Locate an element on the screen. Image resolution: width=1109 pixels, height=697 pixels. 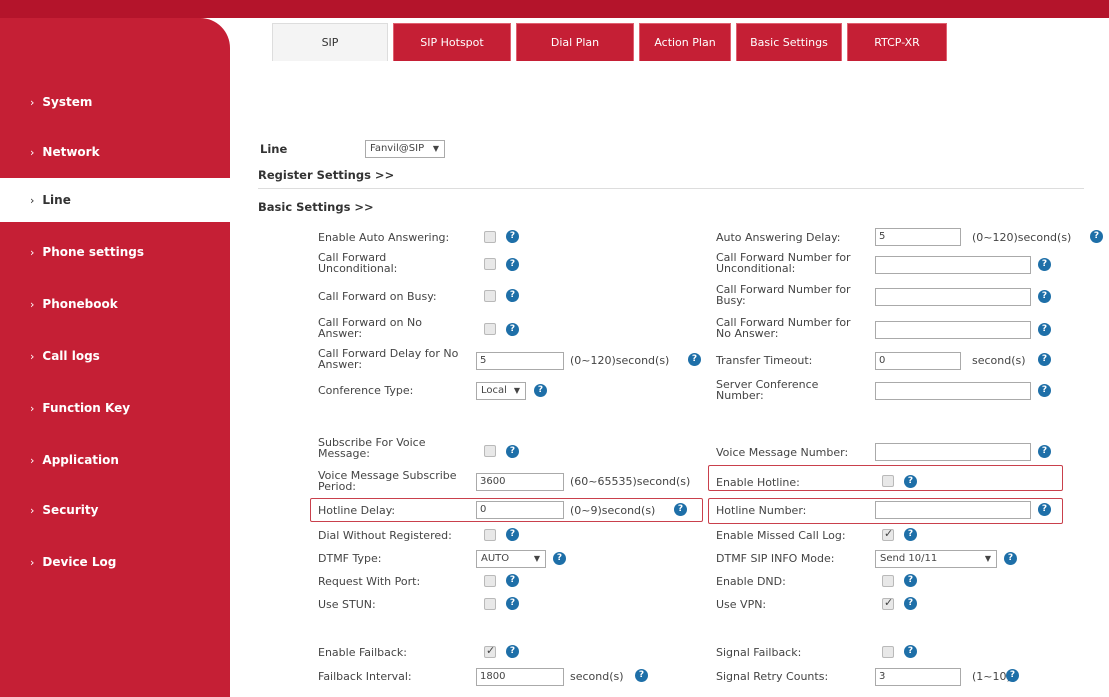
dtmf-sip-info-label: DTMF SIP INFO Mode: is located at coordinates (775, 558).